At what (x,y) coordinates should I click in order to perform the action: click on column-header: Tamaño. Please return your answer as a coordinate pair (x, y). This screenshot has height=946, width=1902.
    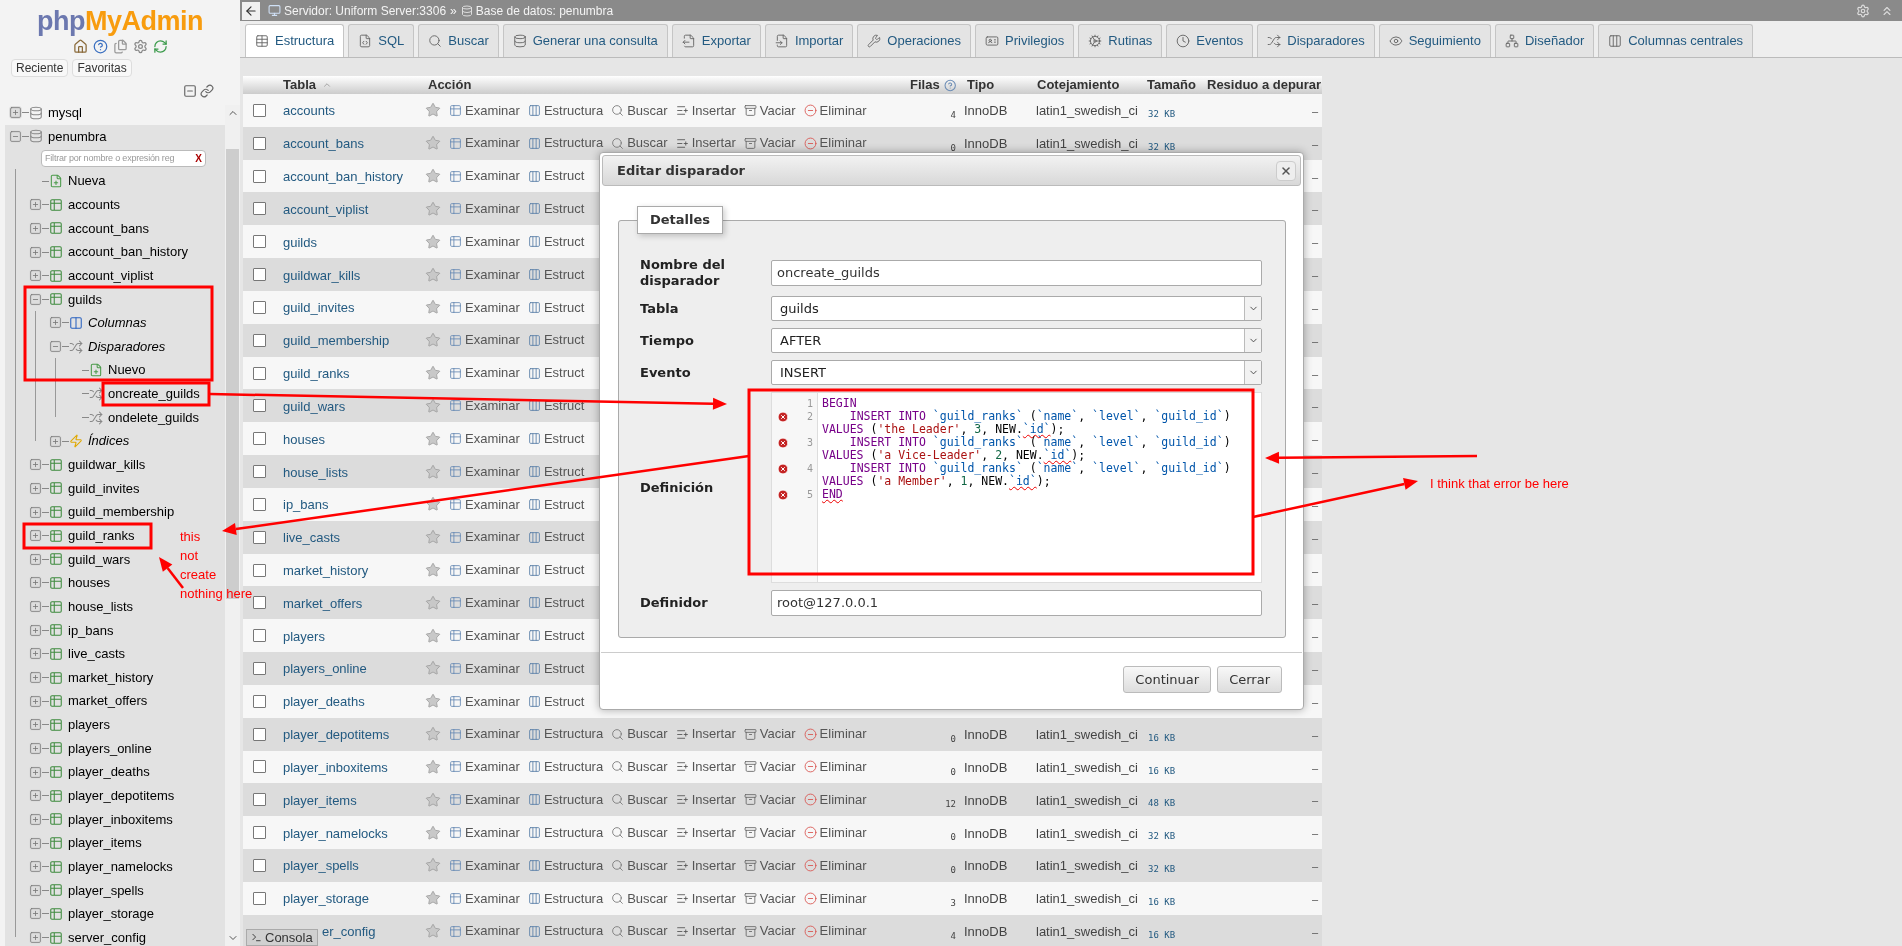
    Looking at the image, I should click on (1171, 85).